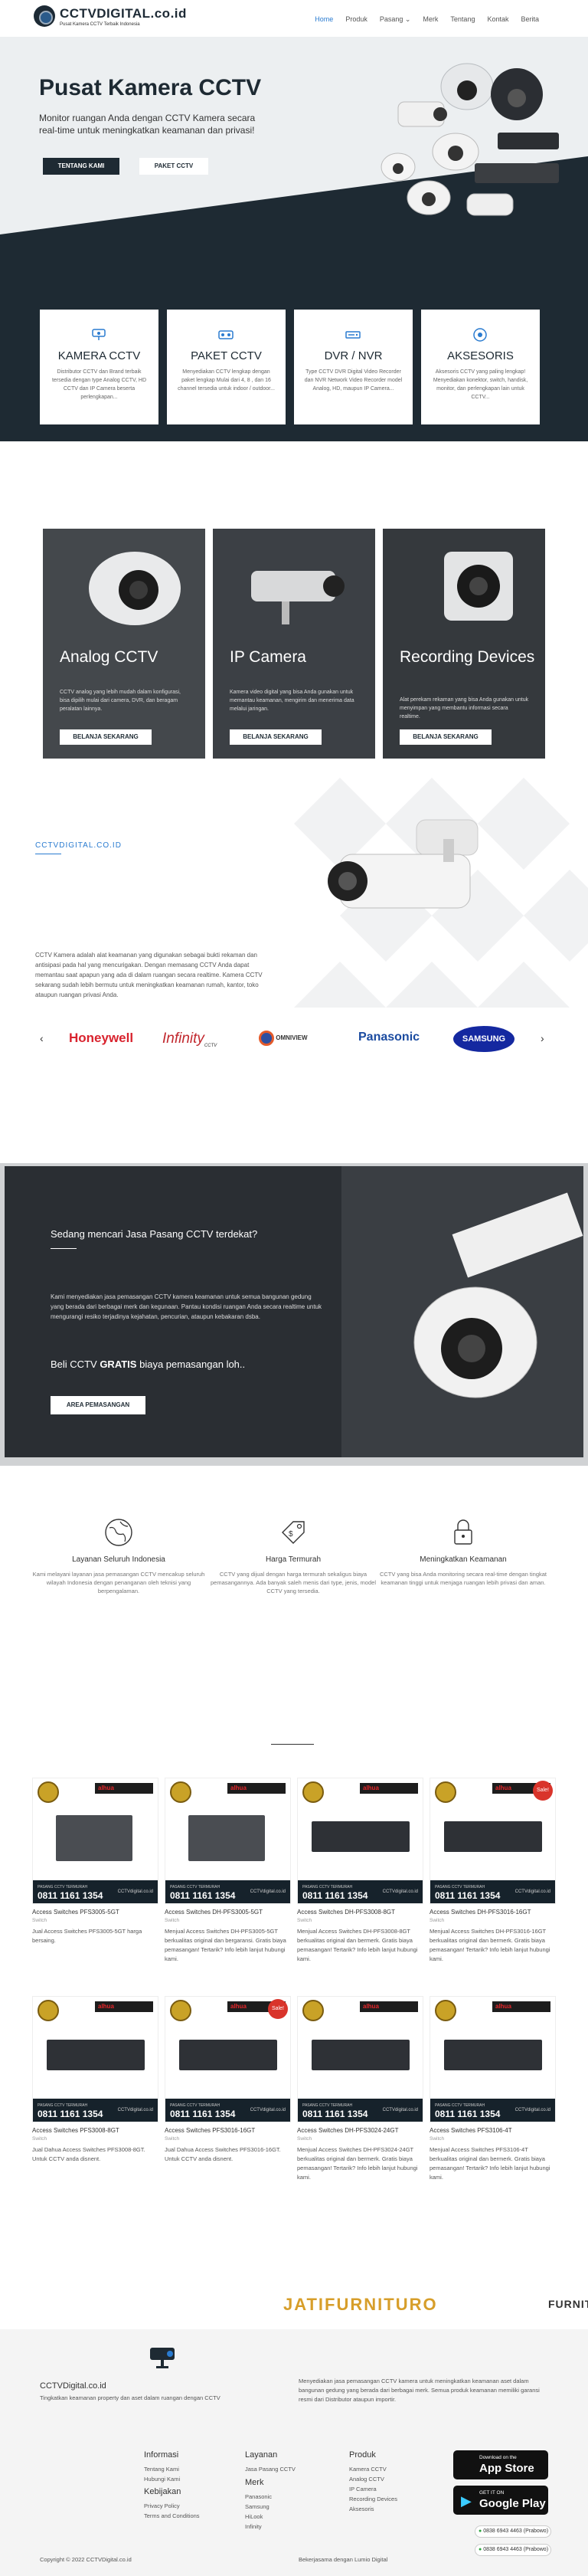  Describe the element at coordinates (228, 2130) in the screenshot. I see `product-name: Access Switches PFS3016-16GT` at that location.